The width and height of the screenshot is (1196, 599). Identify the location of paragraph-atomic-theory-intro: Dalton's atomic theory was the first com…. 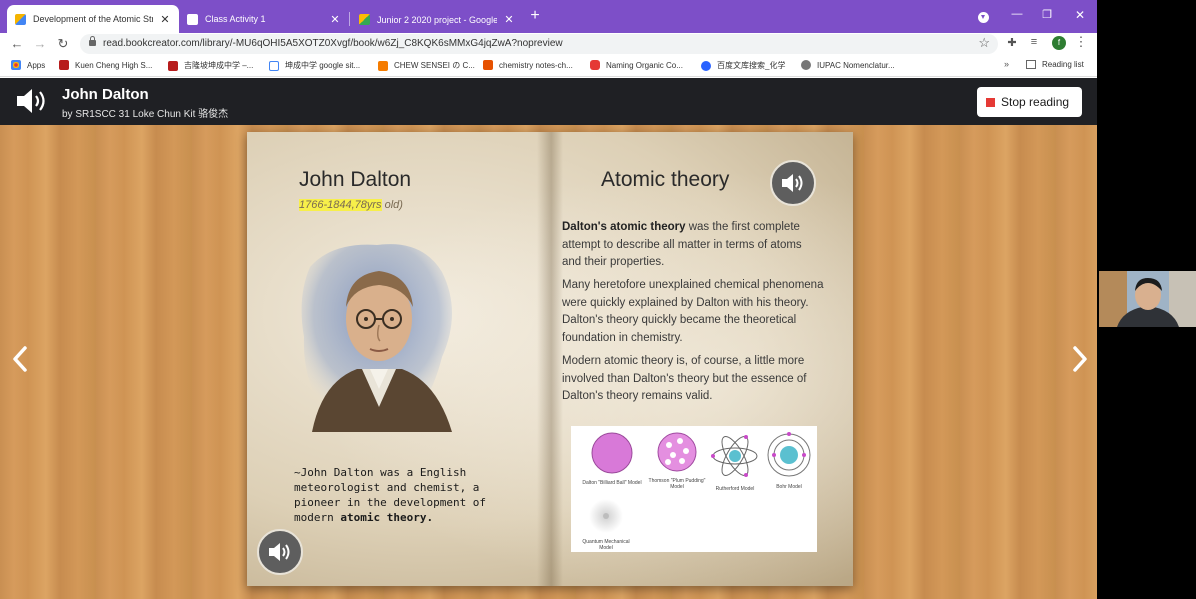
(693, 245).